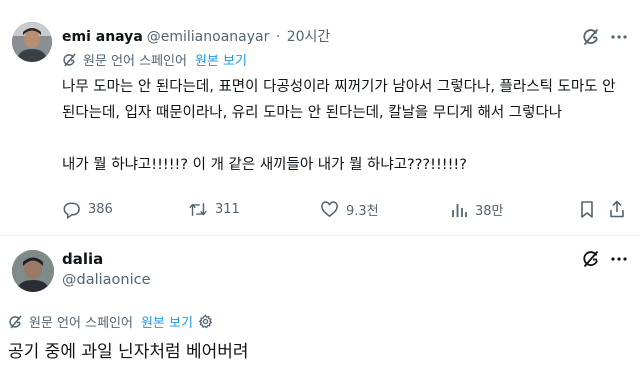 This screenshot has width=640, height=370. I want to click on share-icon, so click(617, 209).